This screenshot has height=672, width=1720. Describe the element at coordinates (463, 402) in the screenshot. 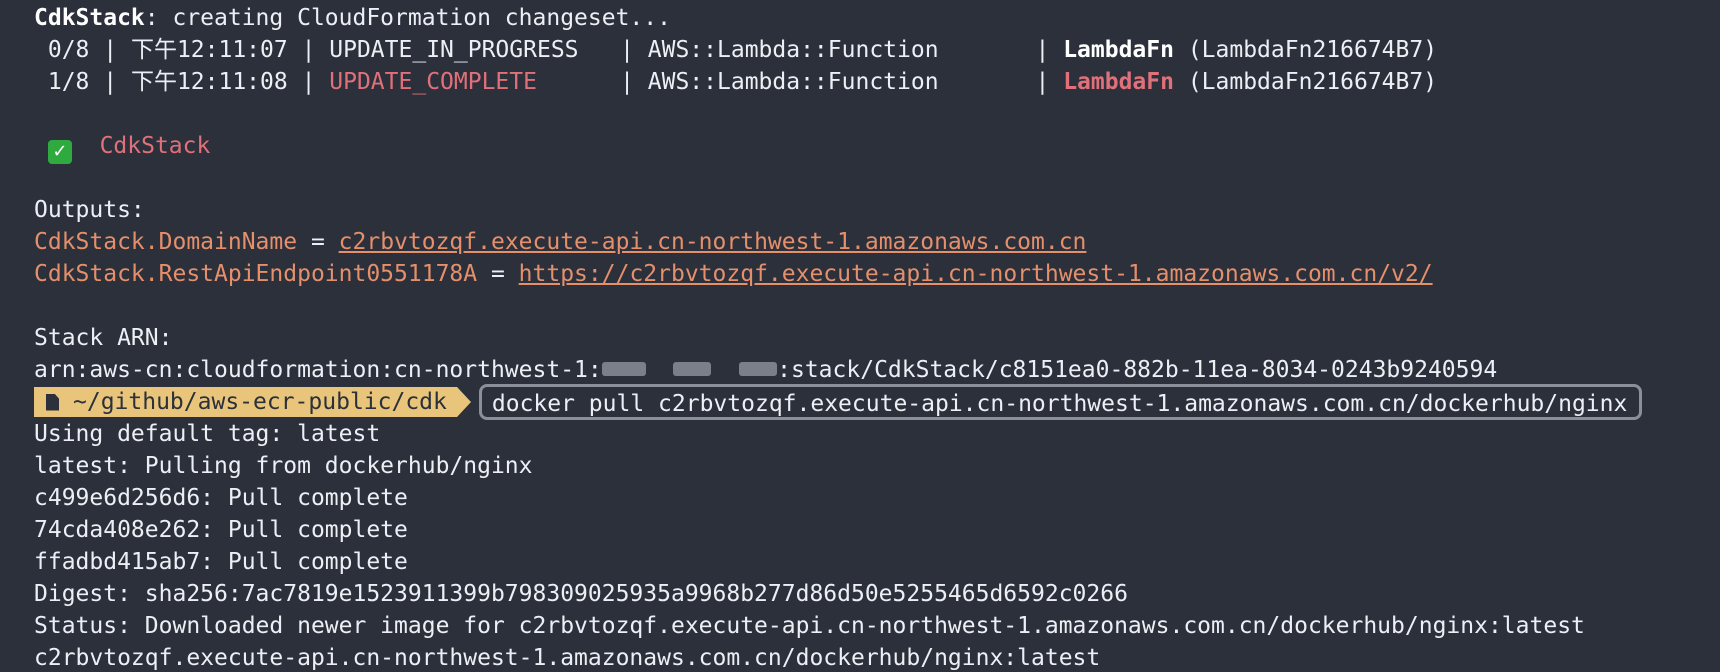

I see `prompt-arrow-icon` at that location.